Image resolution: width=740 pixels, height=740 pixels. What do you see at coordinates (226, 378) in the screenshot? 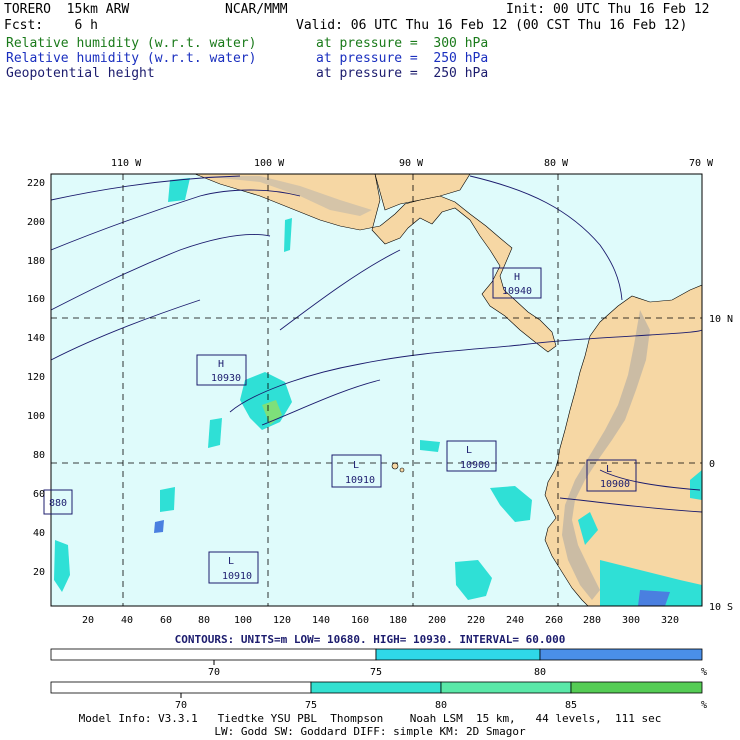
I see `svg-text: 10930` at bounding box center [226, 378].